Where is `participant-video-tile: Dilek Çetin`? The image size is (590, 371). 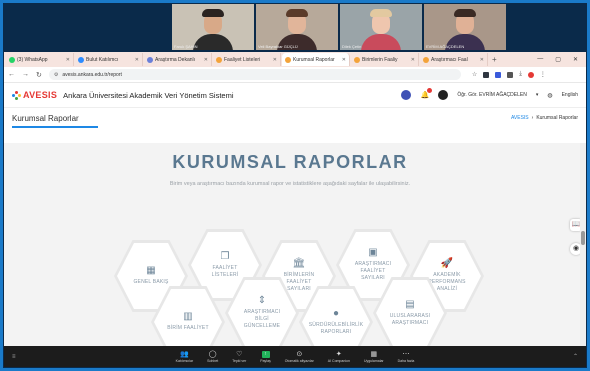
participant-video-tile: Dilek Çetin is located at coordinates (381, 27).